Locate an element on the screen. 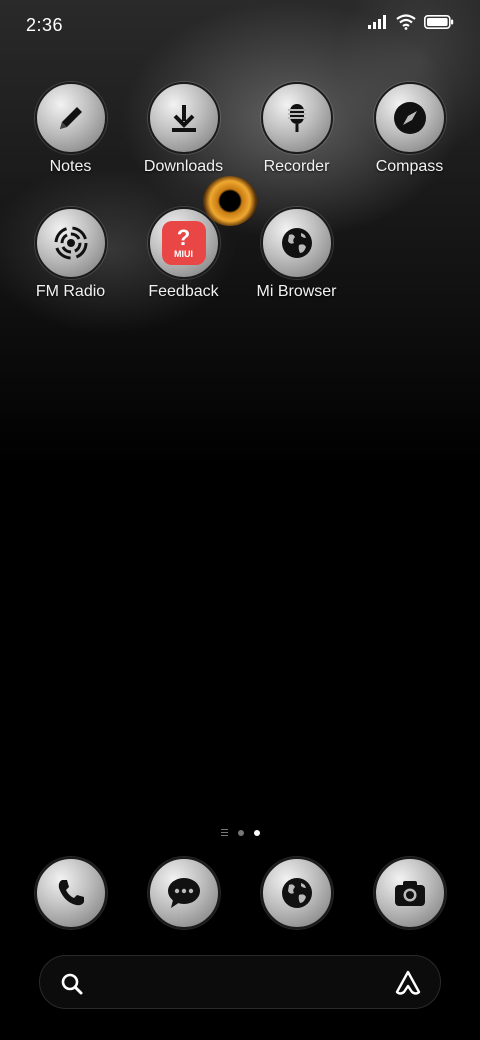 The image size is (480, 1040). dock-browser is located at coordinates (297, 893).